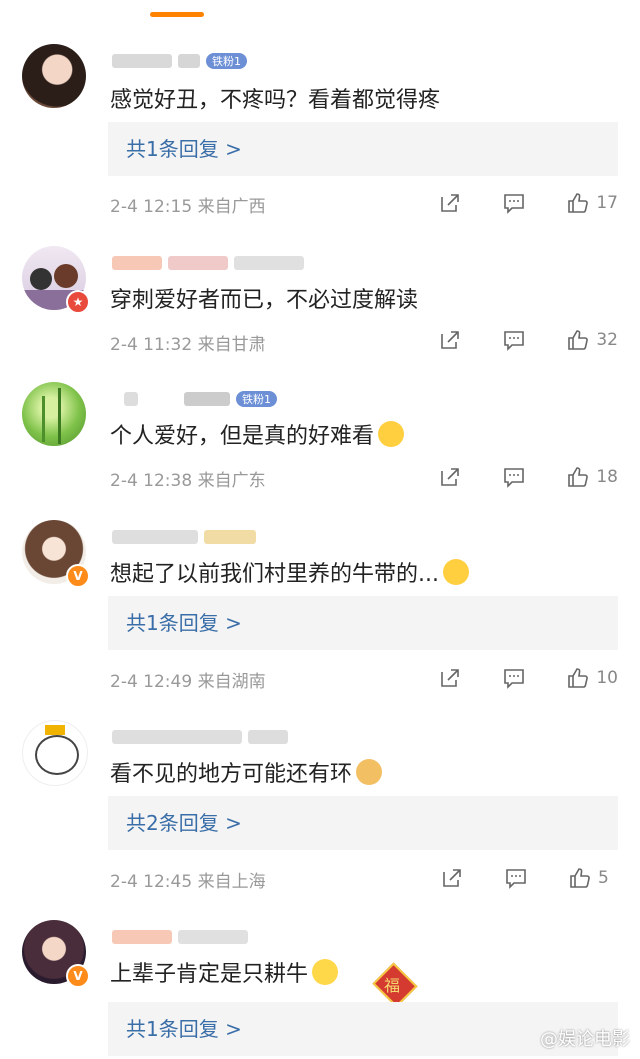 Image resolution: width=640 pixels, height=1059 pixels. I want to click on reply-count-link: 共2条回复 >, so click(184, 823).